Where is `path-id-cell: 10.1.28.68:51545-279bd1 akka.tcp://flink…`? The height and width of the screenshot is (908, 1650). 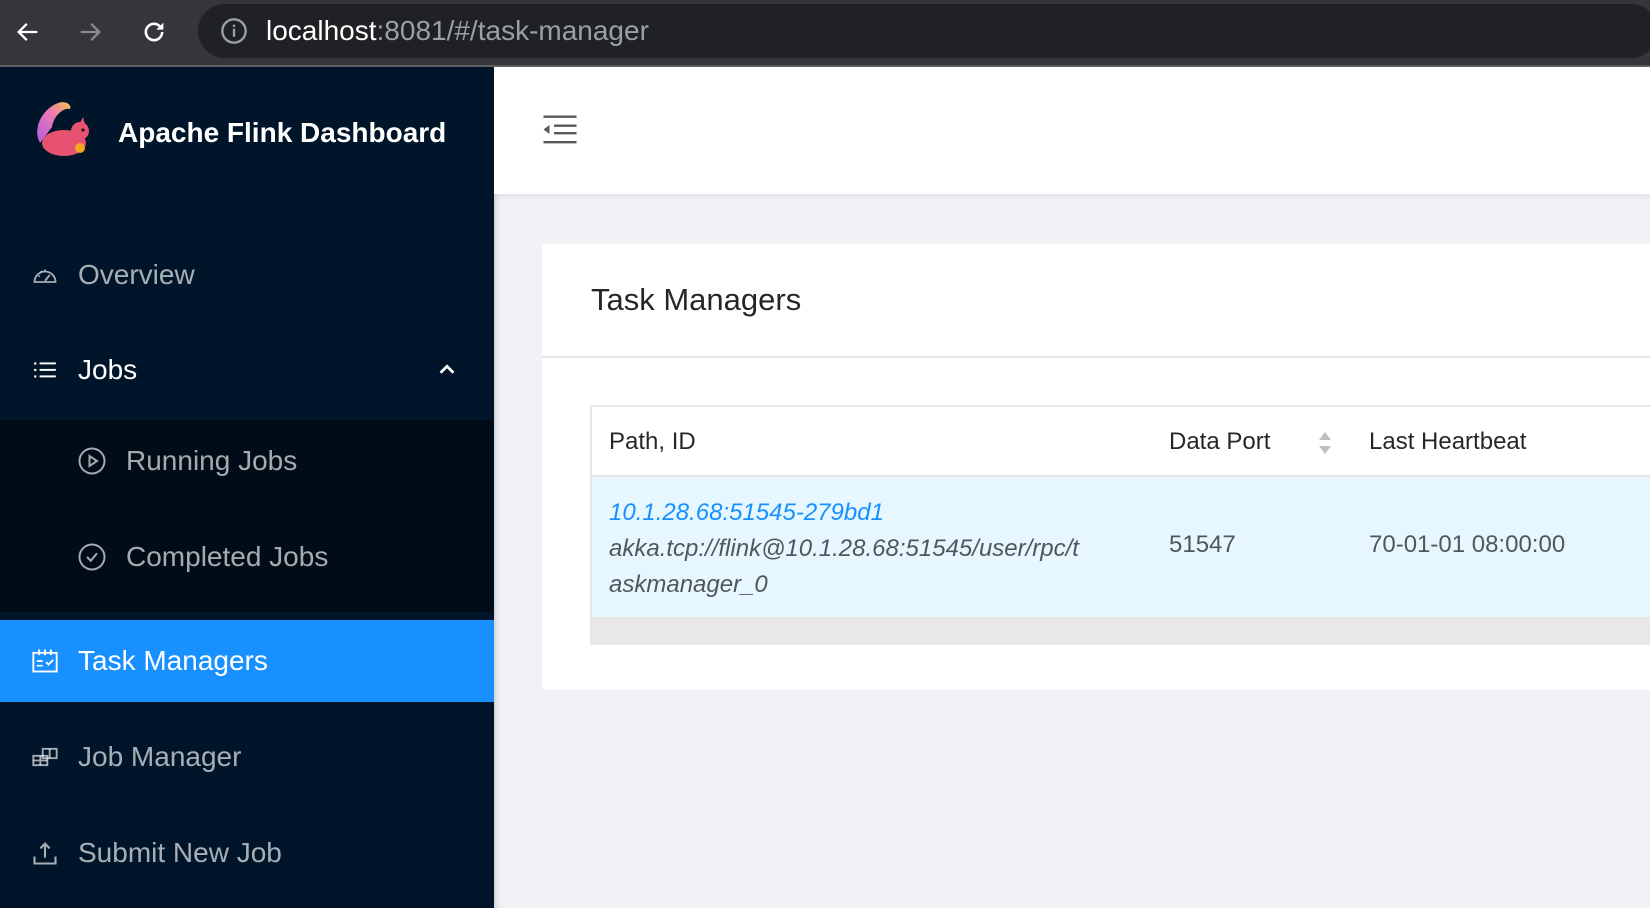
path-id-cell: 10.1.28.68:51545-279bd1 akka.tcp://flink… is located at coordinates (879, 549).